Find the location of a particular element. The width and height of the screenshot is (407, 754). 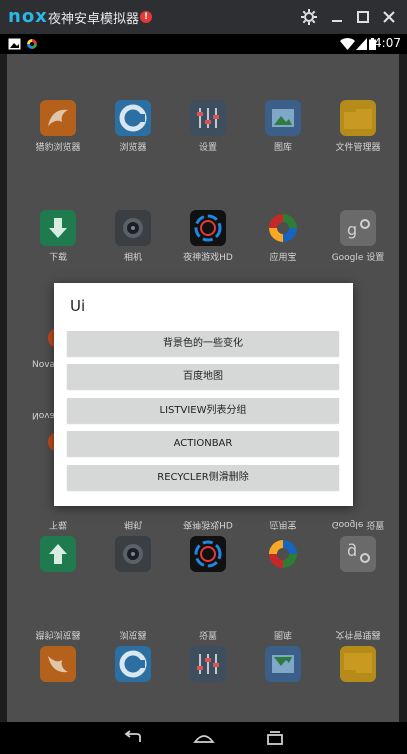

app-browser-reflection: 浏览器 is located at coordinates (133, 655).